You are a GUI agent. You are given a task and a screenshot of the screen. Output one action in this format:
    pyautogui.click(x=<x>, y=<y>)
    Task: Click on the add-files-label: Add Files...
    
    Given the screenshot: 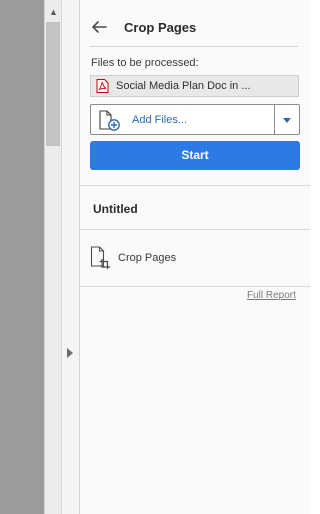 What is the action you would take?
    pyautogui.click(x=160, y=120)
    